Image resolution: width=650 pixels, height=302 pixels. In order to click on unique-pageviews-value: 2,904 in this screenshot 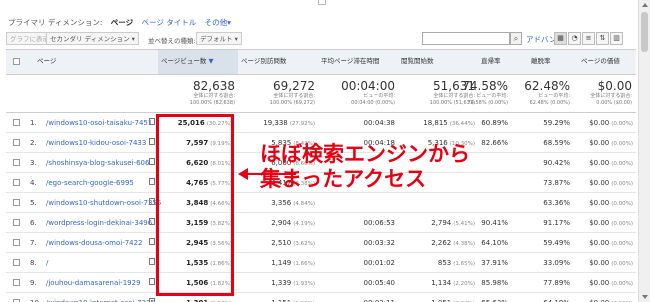, I will do `click(281, 223)`.